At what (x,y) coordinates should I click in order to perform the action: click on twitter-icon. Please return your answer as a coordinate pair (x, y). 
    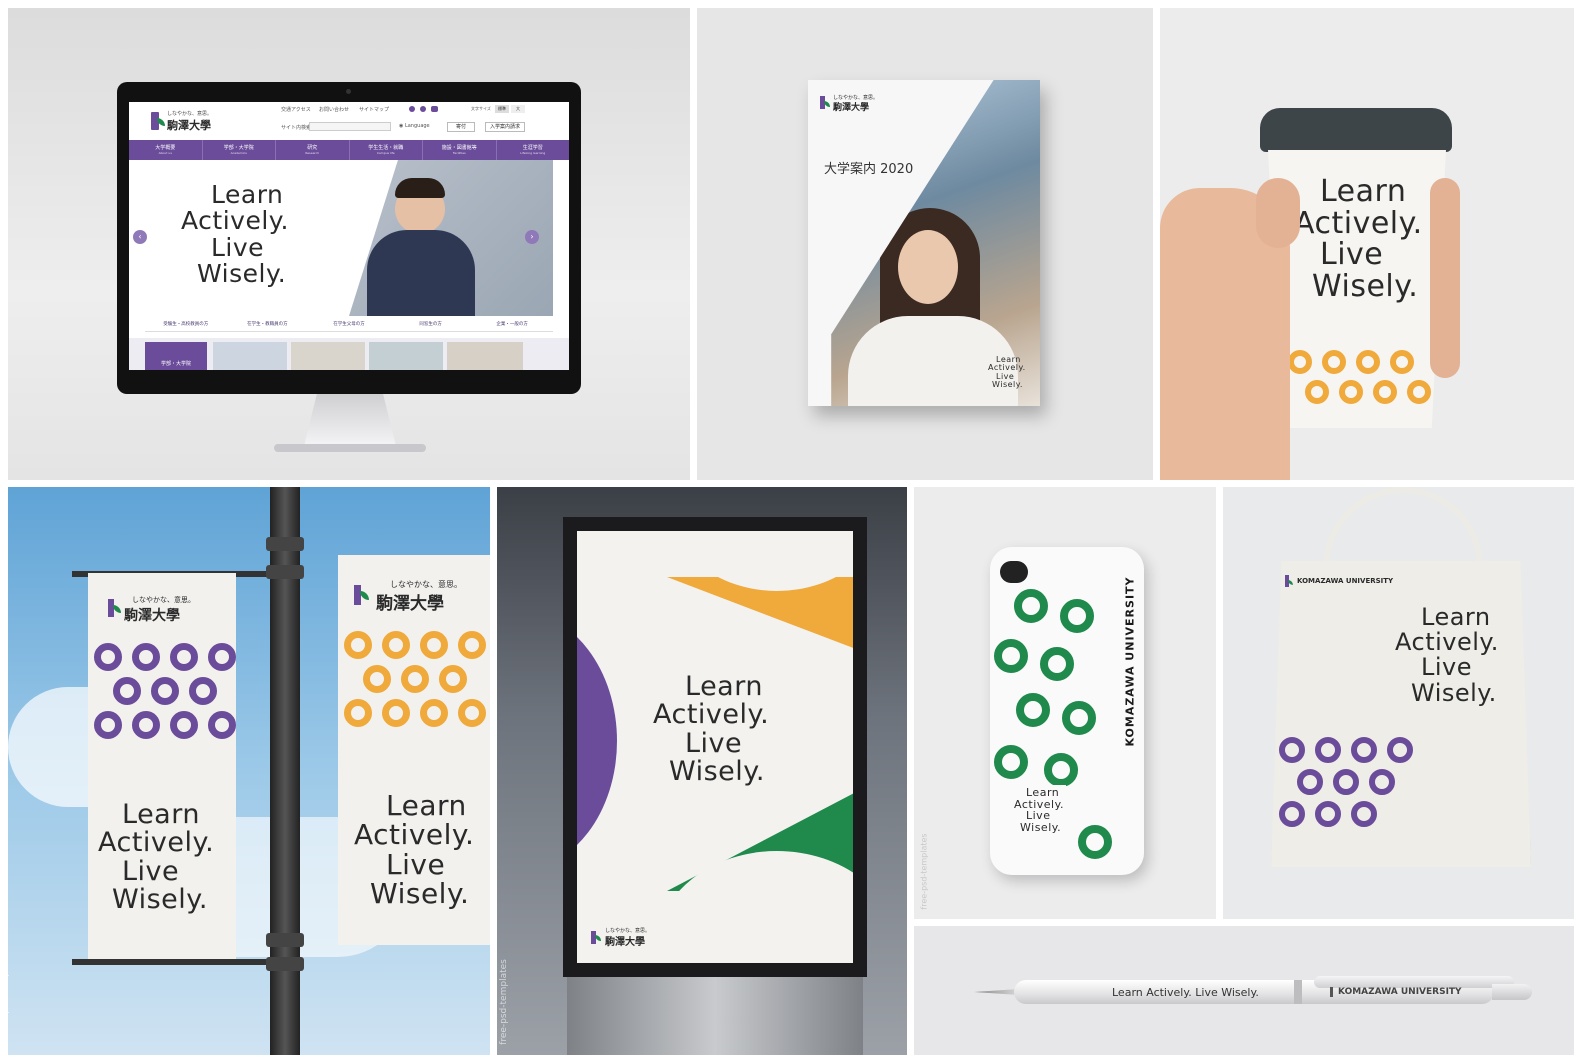
    Looking at the image, I should click on (423, 109).